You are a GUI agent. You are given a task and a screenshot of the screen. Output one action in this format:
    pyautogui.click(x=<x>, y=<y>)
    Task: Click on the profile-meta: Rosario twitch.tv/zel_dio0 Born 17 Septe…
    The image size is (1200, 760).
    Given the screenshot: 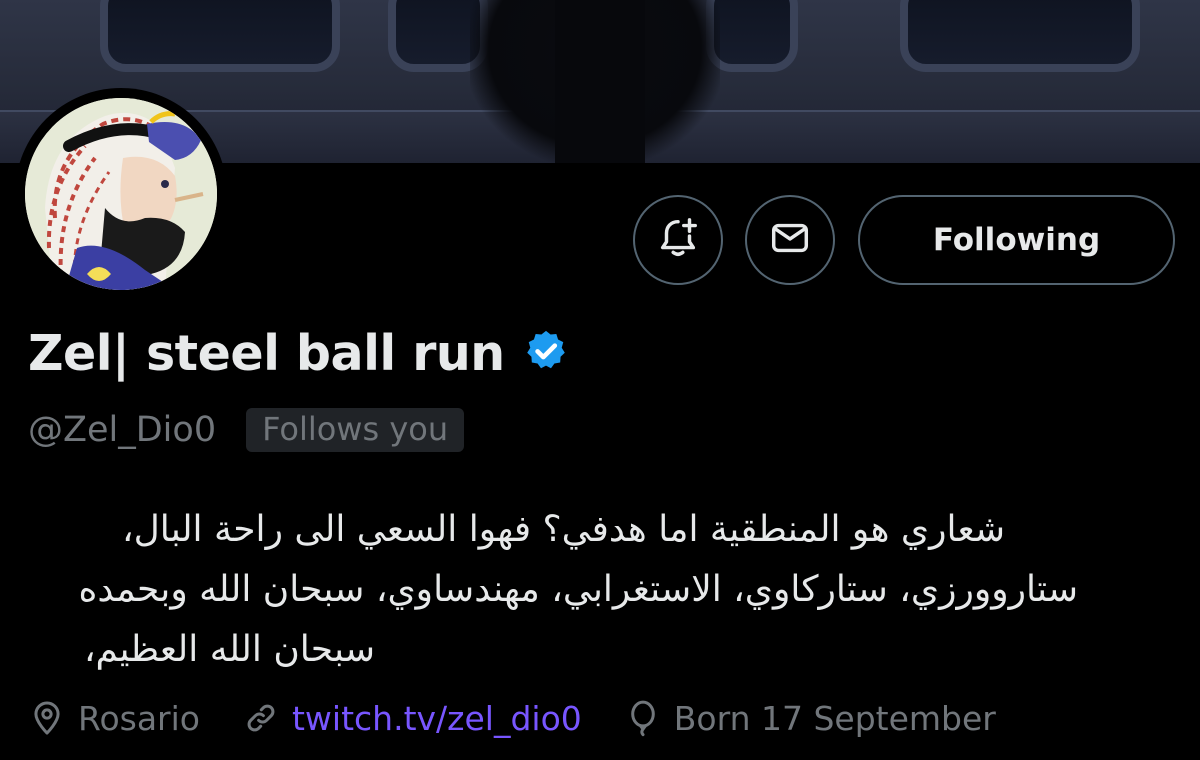 What is the action you would take?
    pyautogui.click(x=533, y=718)
    